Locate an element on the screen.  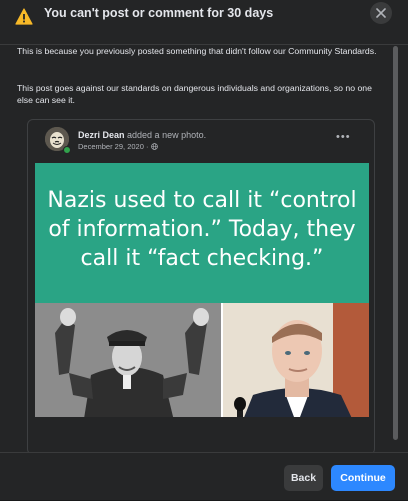
speaker-photo is located at coordinates (128, 360).